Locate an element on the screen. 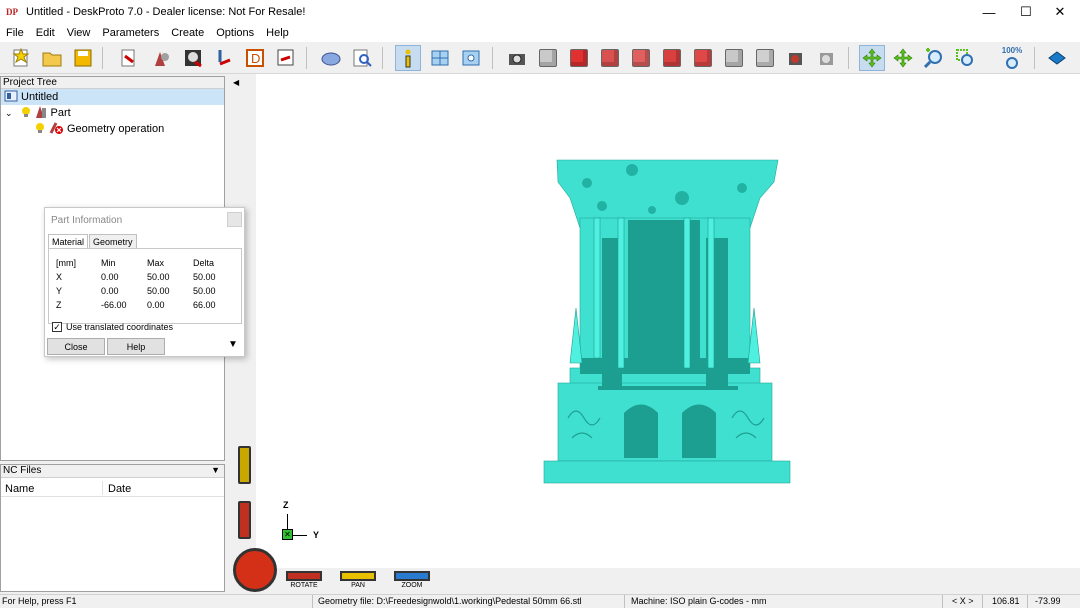 This screenshot has height=608, width=1080. open-folder-icon is located at coordinates (52, 58).